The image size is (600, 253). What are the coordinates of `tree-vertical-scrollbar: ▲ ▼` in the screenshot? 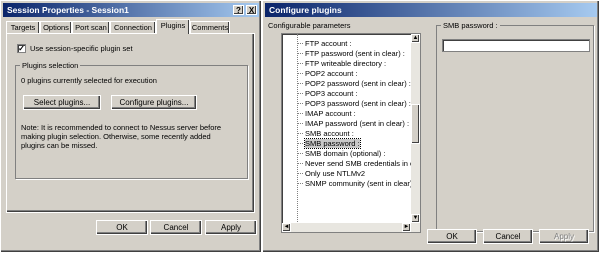 It's located at (415, 133).